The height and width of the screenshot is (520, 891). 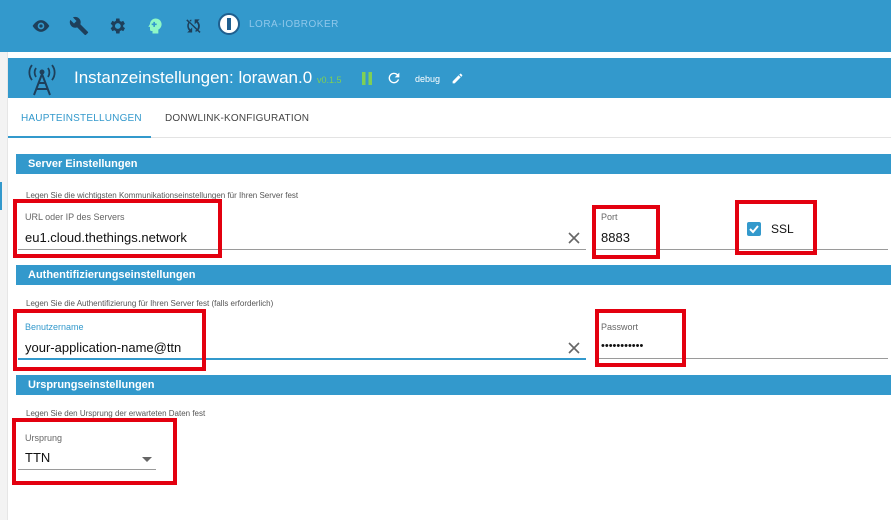 I want to click on annotation-box-password, so click(x=640, y=338).